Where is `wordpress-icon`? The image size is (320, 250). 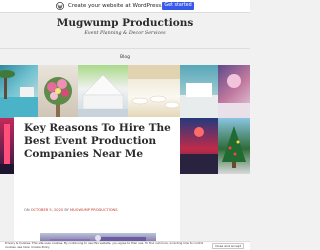
wordpress-icon is located at coordinates (60, 6).